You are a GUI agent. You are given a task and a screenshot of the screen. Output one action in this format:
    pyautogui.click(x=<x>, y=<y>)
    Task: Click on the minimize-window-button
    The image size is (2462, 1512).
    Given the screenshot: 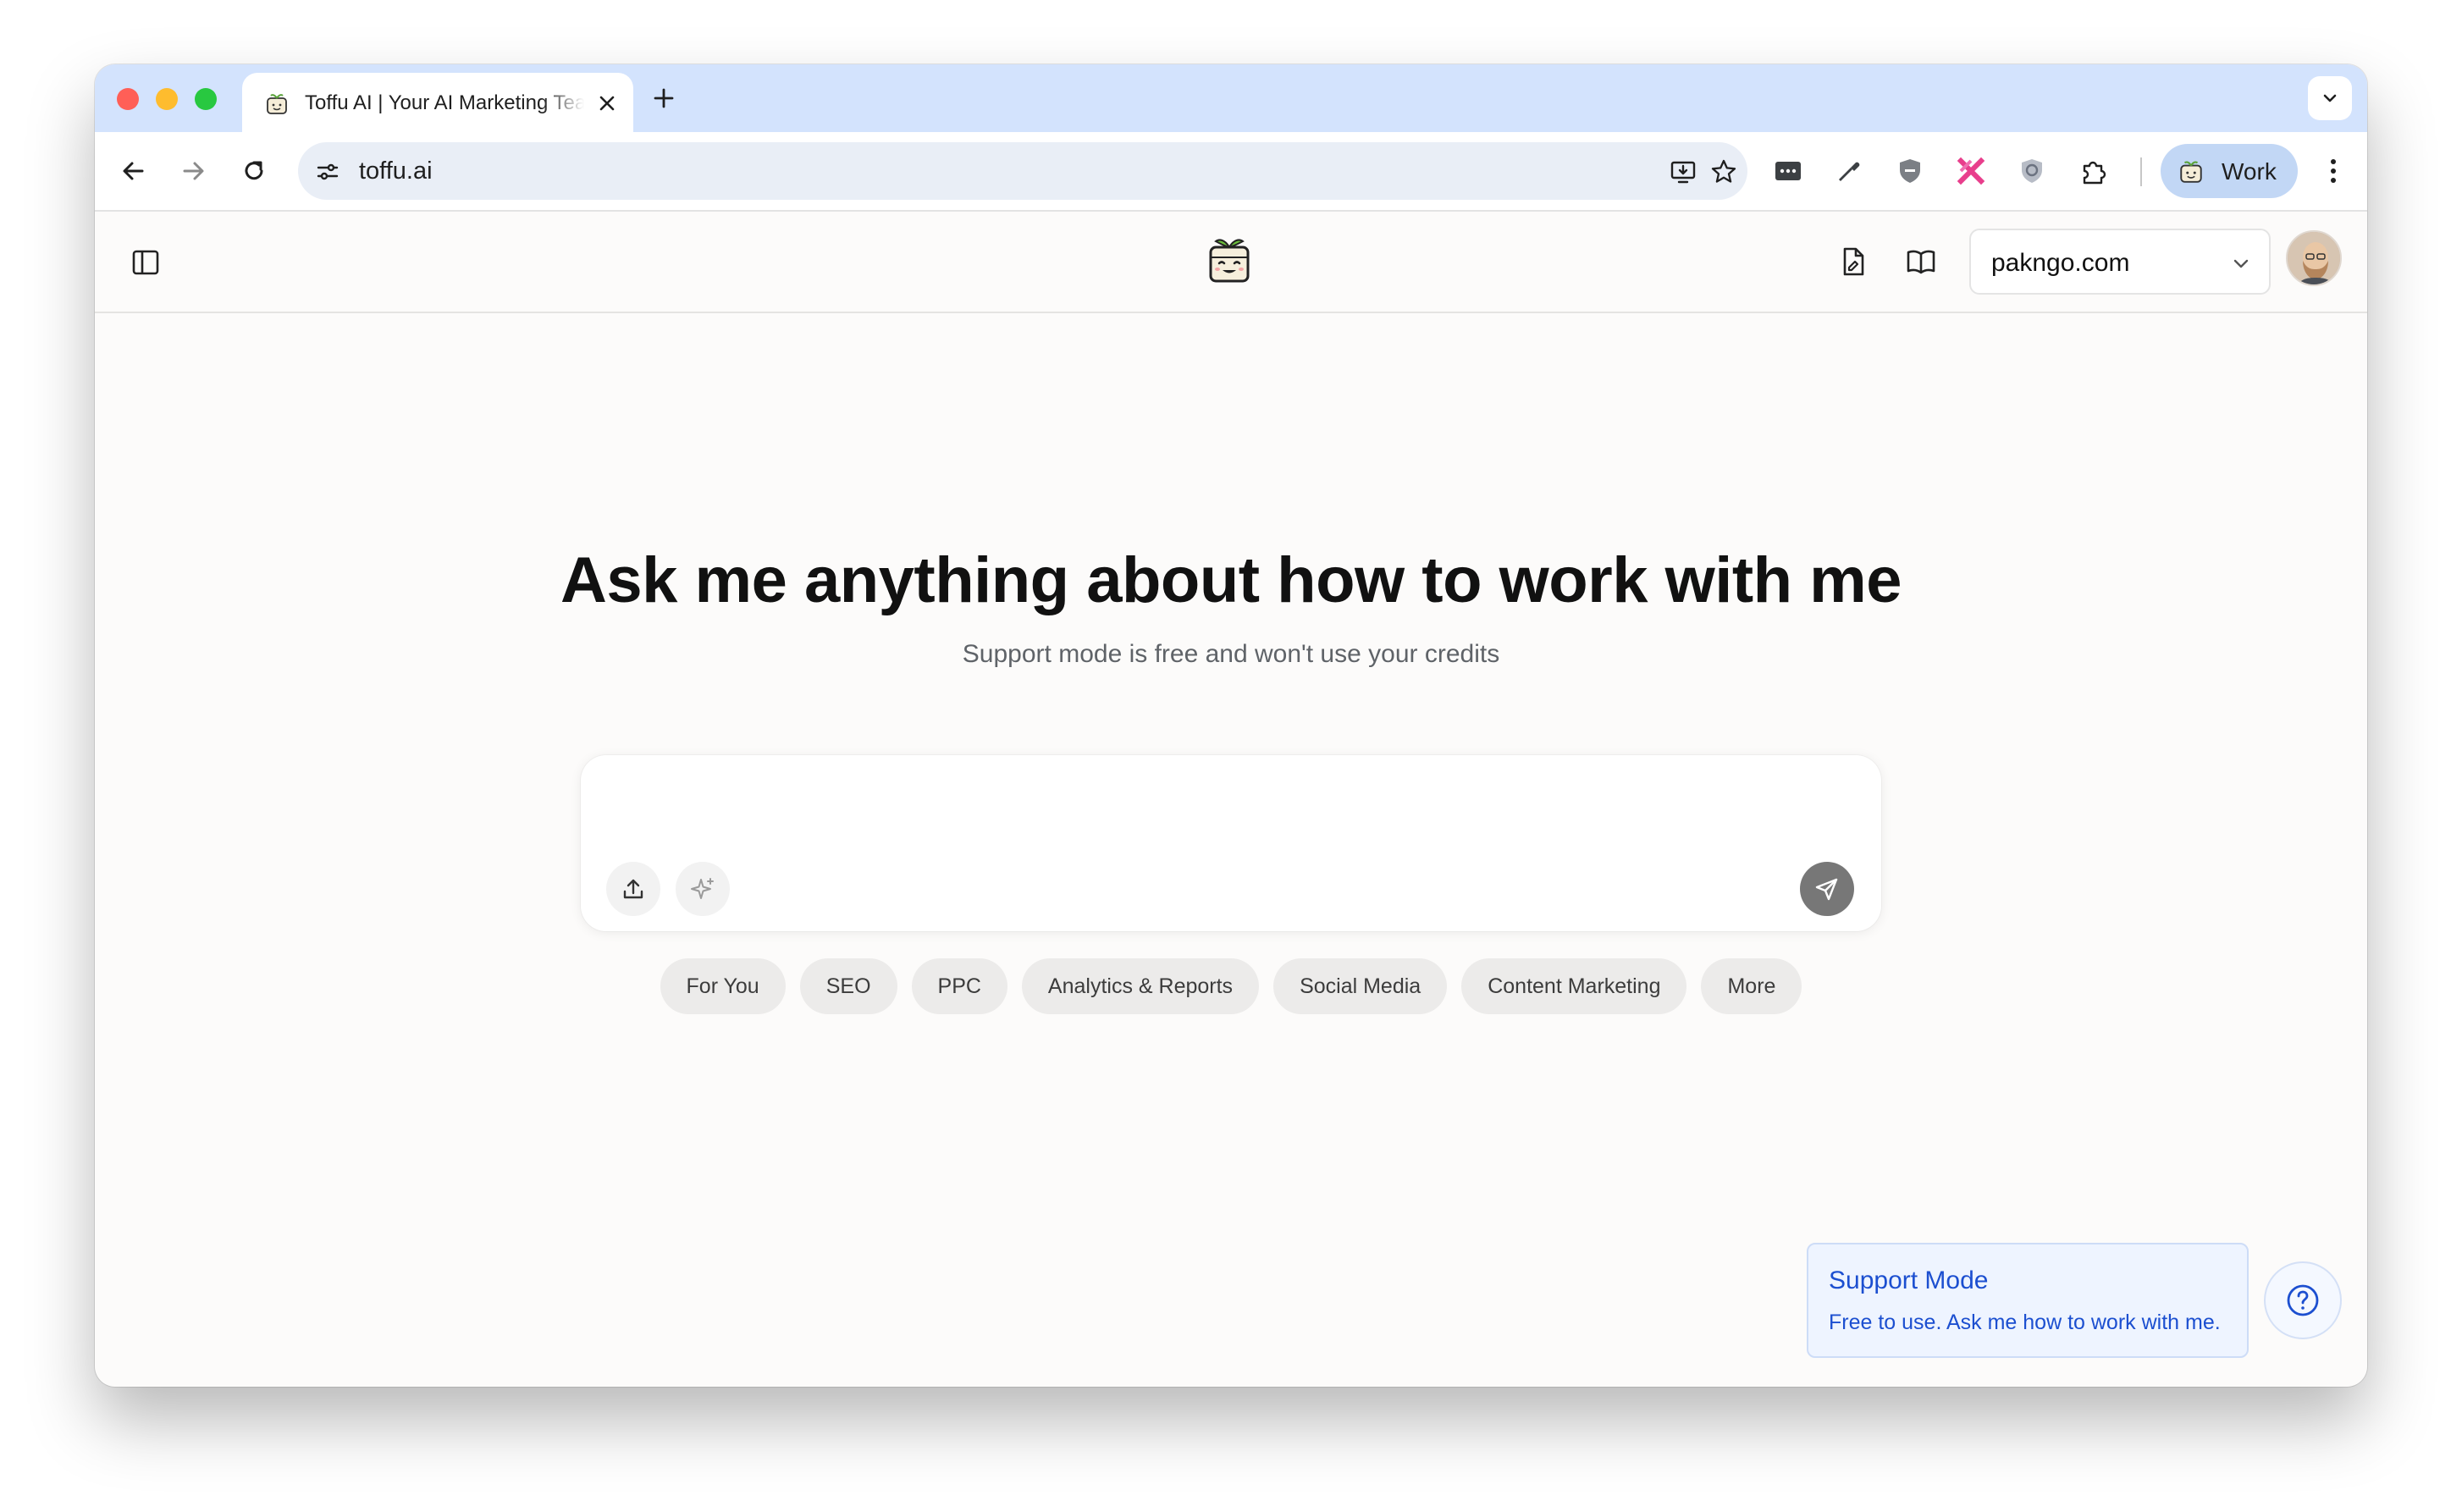 What is the action you would take?
    pyautogui.click(x=167, y=99)
    